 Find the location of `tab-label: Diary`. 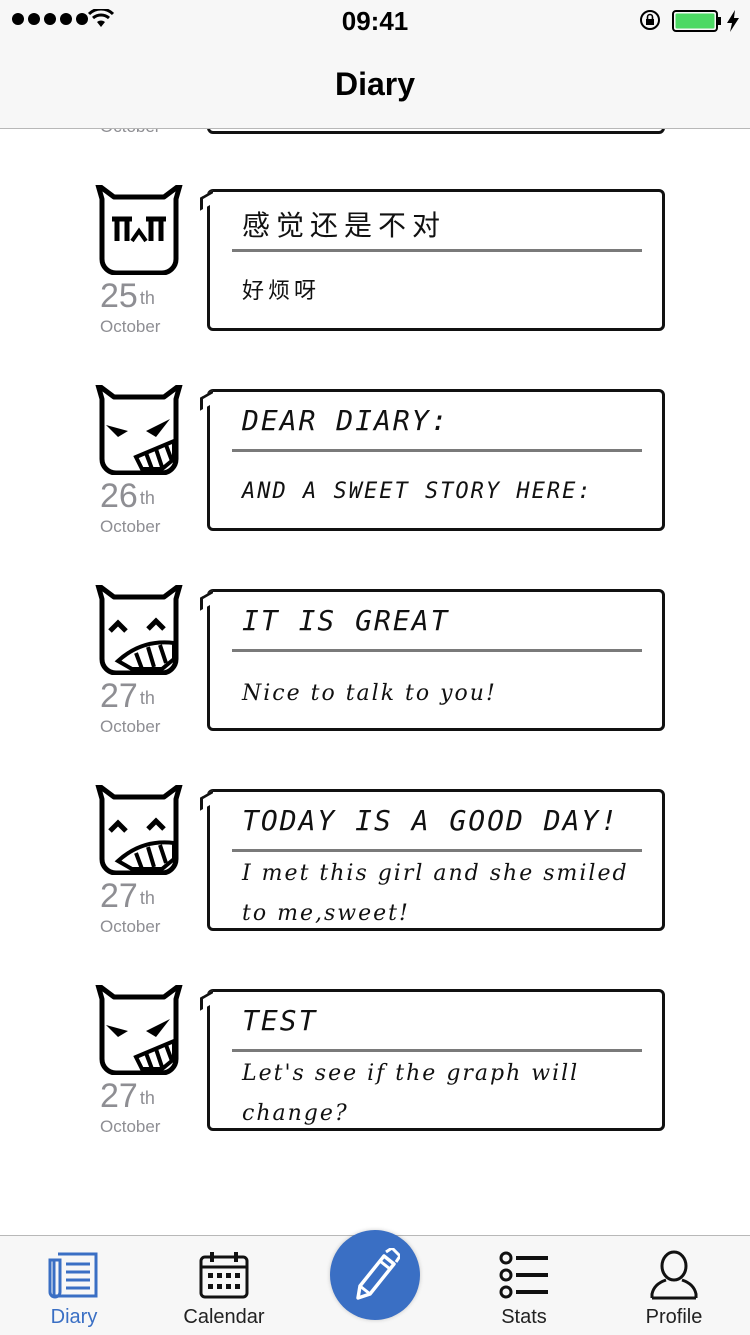

tab-label: Diary is located at coordinates (74, 1317).